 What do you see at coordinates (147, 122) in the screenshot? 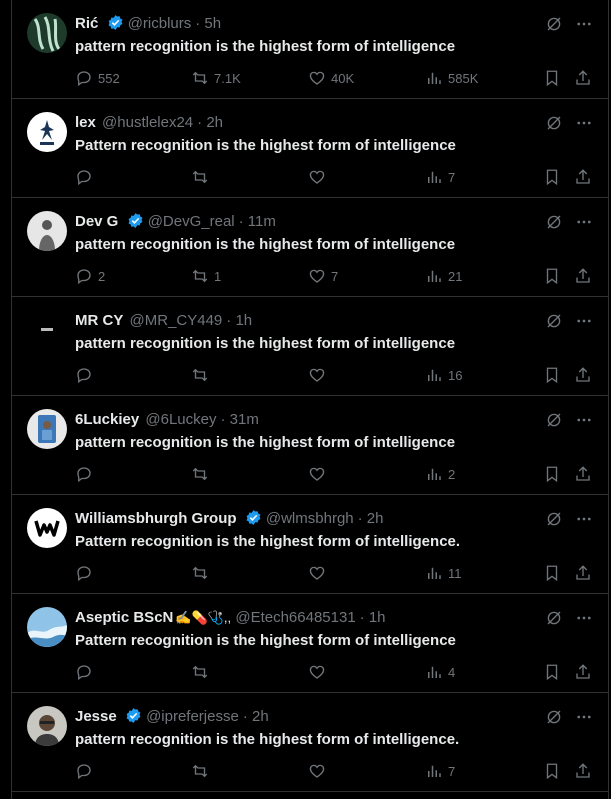
I see `handle: @hustlelex24` at bounding box center [147, 122].